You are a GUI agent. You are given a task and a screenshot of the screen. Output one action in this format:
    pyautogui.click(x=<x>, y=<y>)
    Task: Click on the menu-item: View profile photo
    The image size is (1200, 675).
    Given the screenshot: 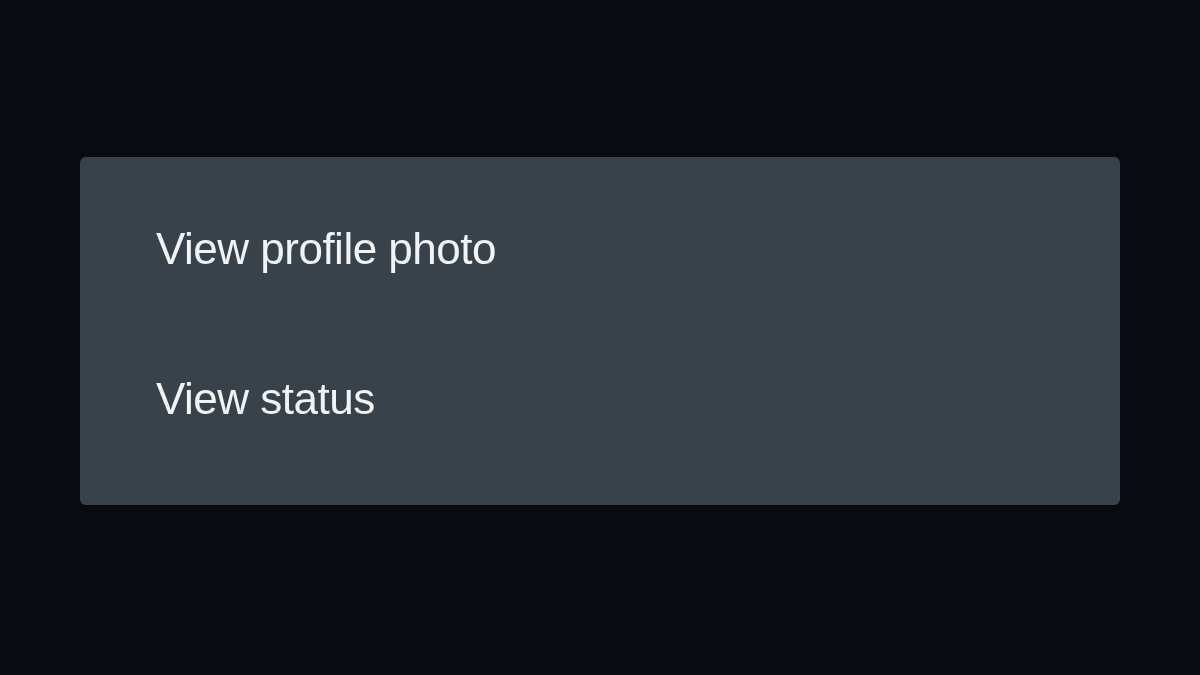 What is the action you would take?
    pyautogui.click(x=600, y=249)
    